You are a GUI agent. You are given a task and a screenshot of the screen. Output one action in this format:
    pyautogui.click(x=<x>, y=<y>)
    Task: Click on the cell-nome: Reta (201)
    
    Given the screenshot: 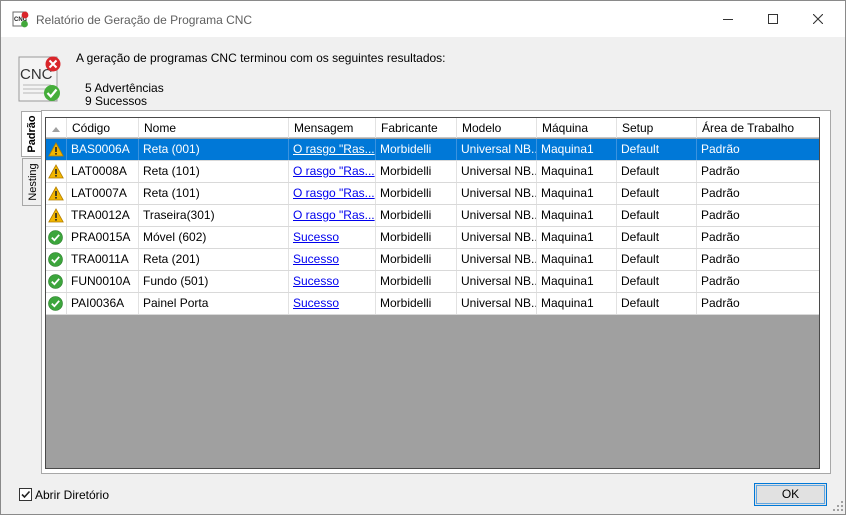 What is the action you would take?
    pyautogui.click(x=214, y=259)
    